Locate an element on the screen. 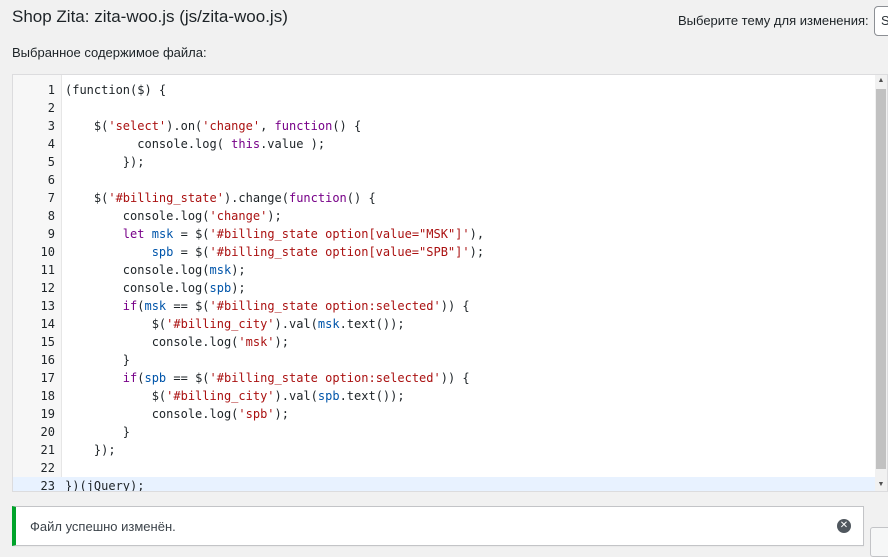  dismiss-icon: ✕ is located at coordinates (844, 526).